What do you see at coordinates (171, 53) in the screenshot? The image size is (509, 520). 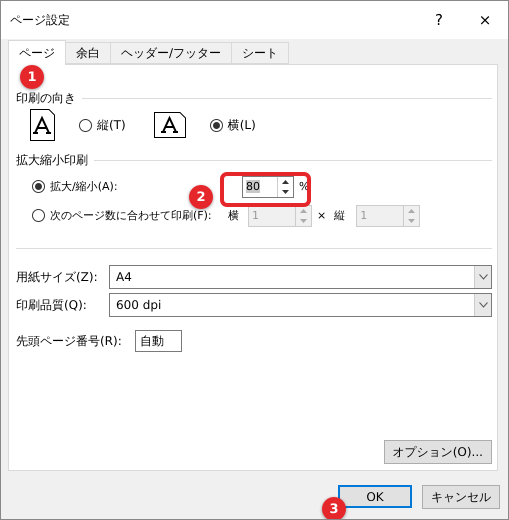 I see `tab: ヘッダー/フッター` at bounding box center [171, 53].